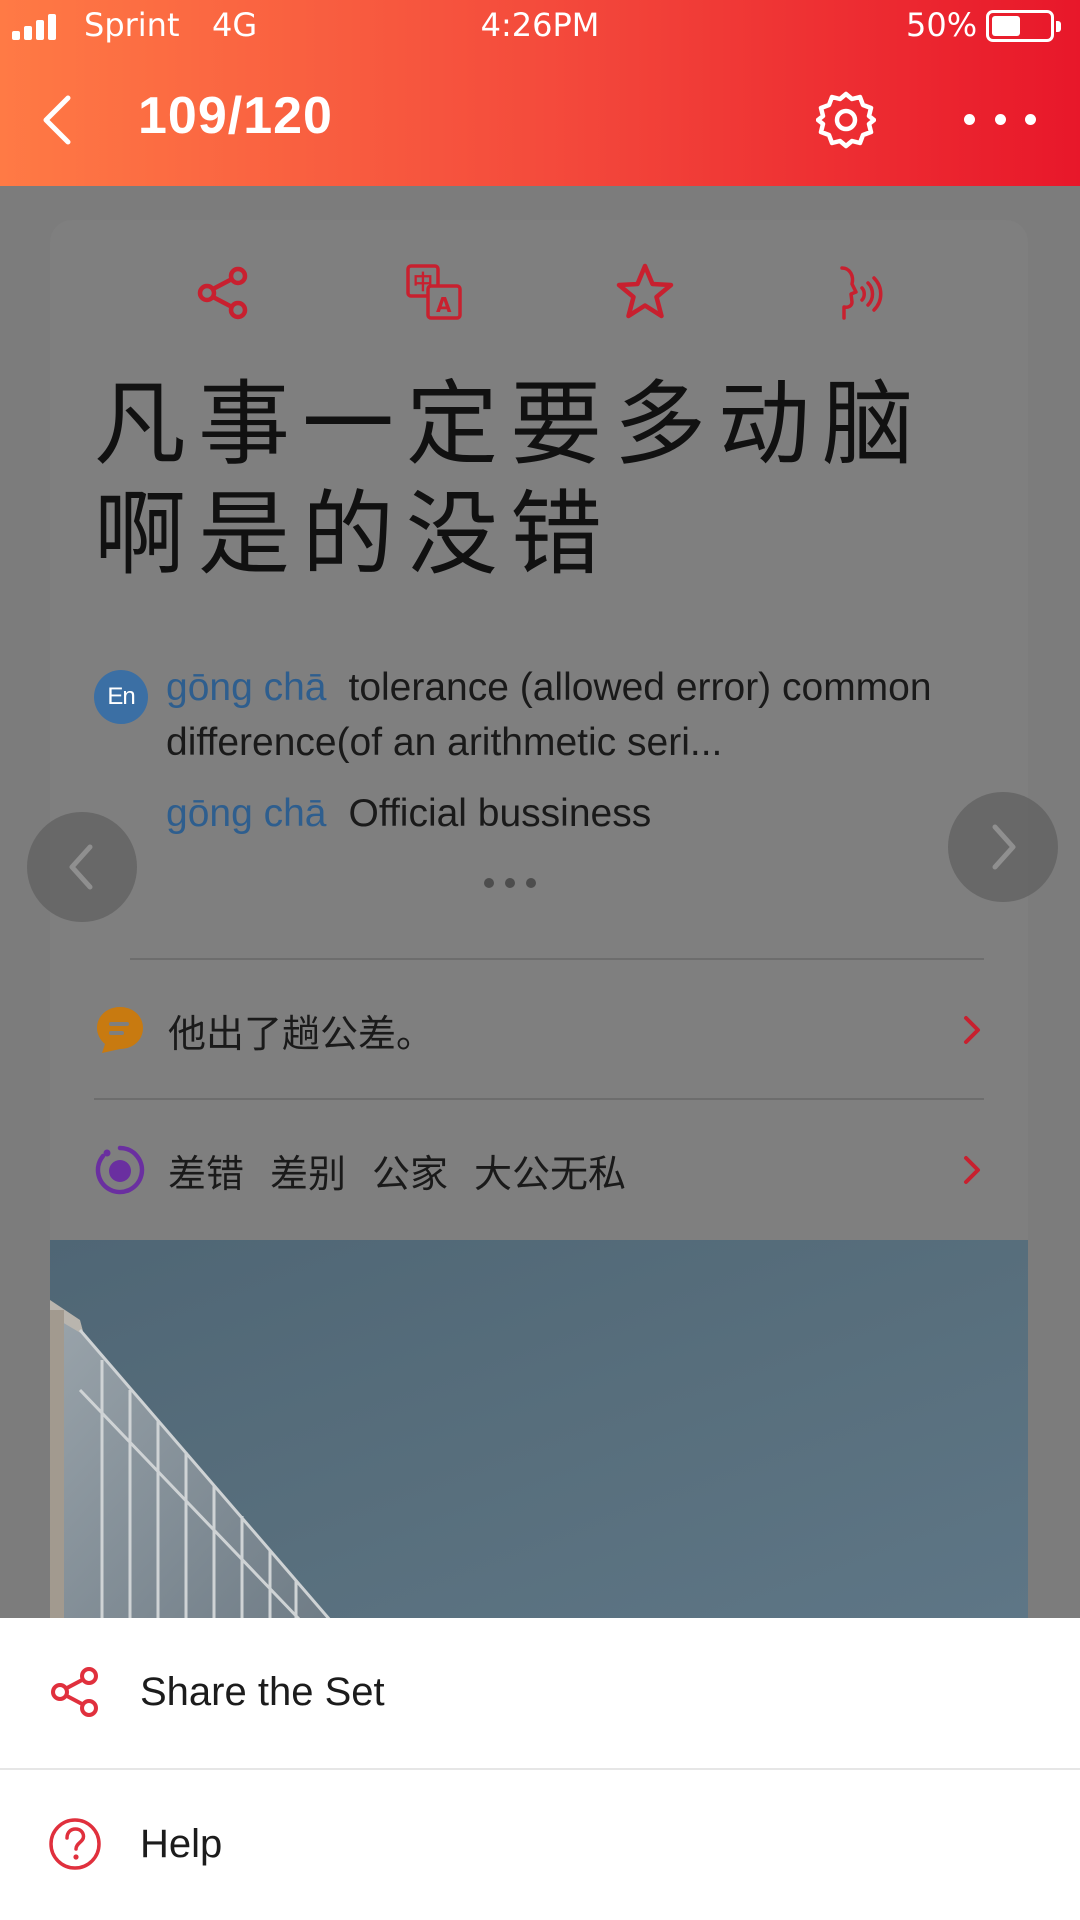  What do you see at coordinates (539, 293) in the screenshot?
I see `card-action-bar: 中 A` at bounding box center [539, 293].